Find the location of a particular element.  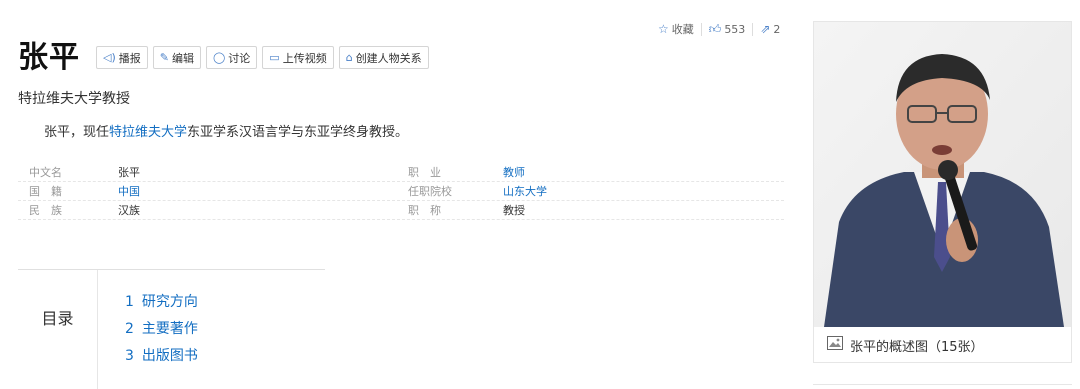

info-row: 国 籍 中国 任职院校 山东大学 is located at coordinates (401, 191).